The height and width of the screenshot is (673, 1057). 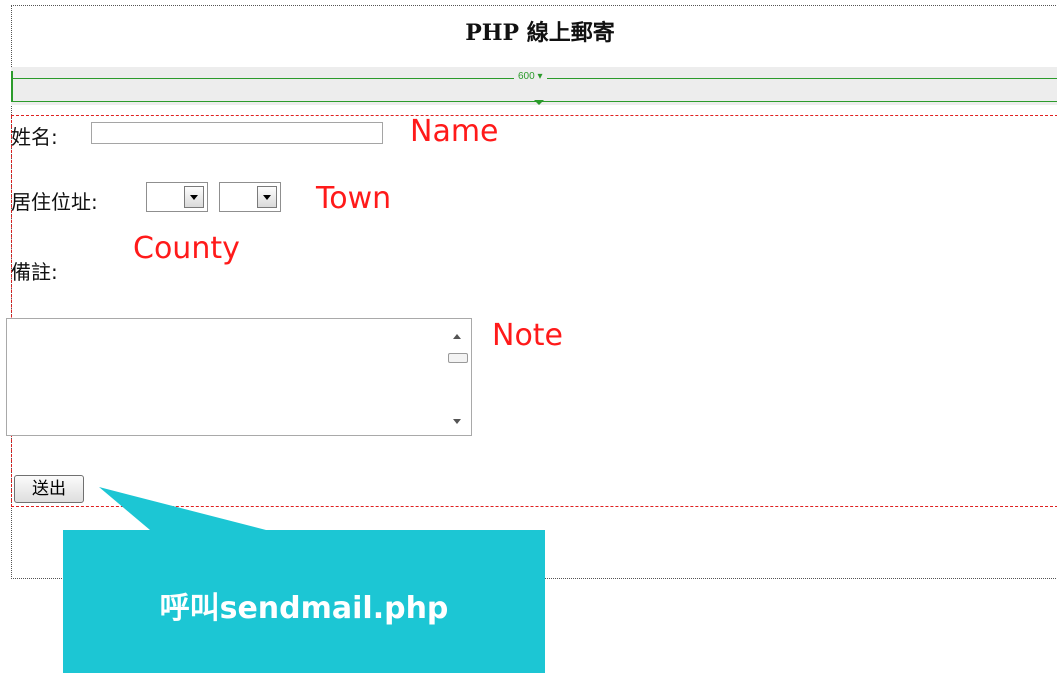 I want to click on callout-text: 呼叫sendmail.php, so click(x=304, y=608).